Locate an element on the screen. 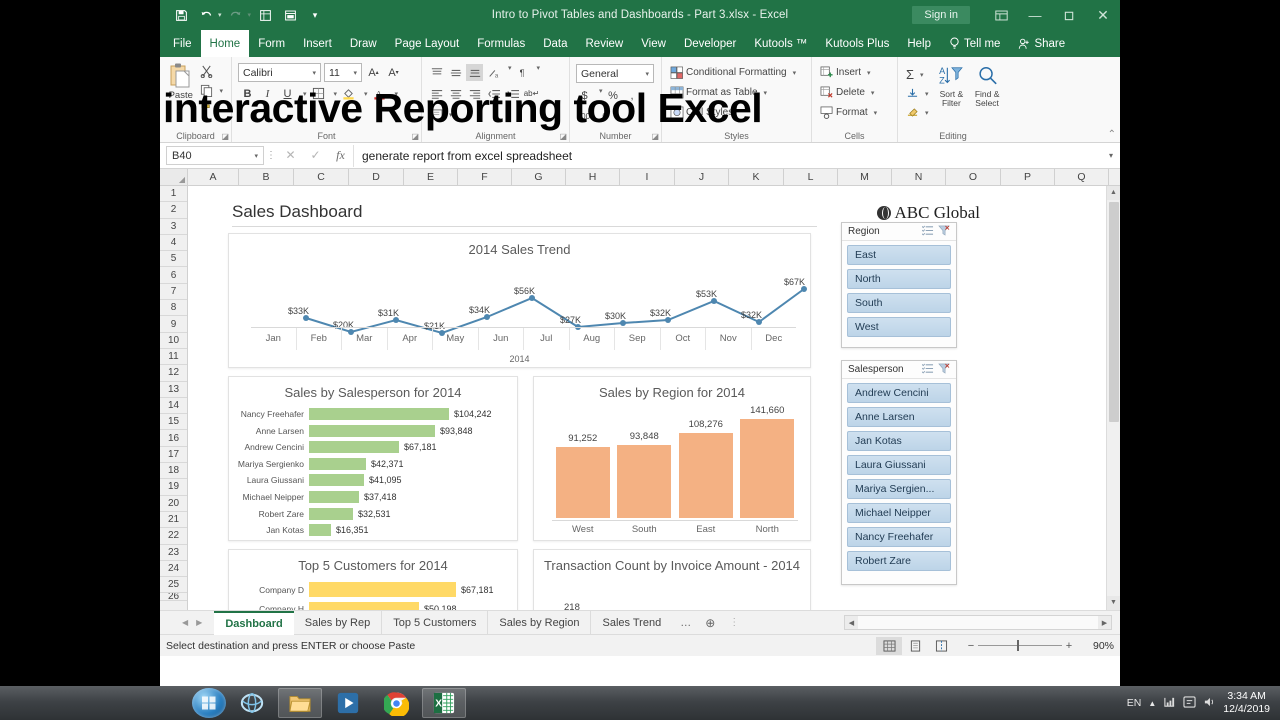  collapse-ribbon-icon: ⌃ is located at coordinates (1112, 134).